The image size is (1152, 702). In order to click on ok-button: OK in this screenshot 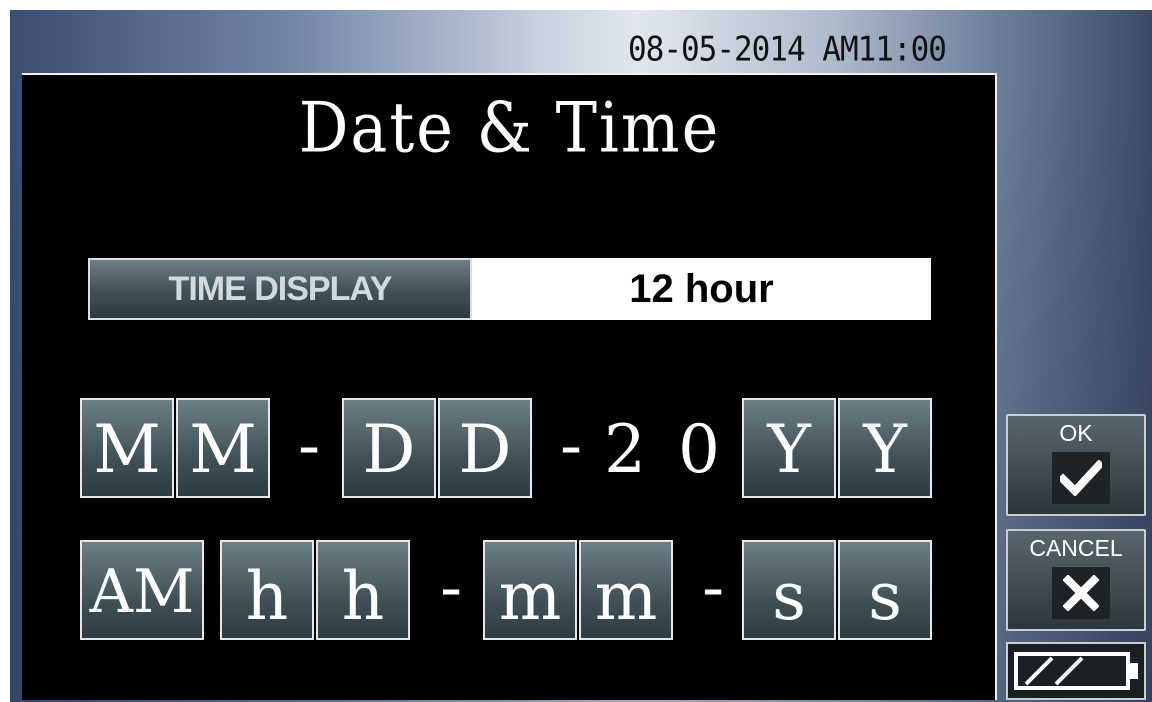, I will do `click(1076, 465)`.